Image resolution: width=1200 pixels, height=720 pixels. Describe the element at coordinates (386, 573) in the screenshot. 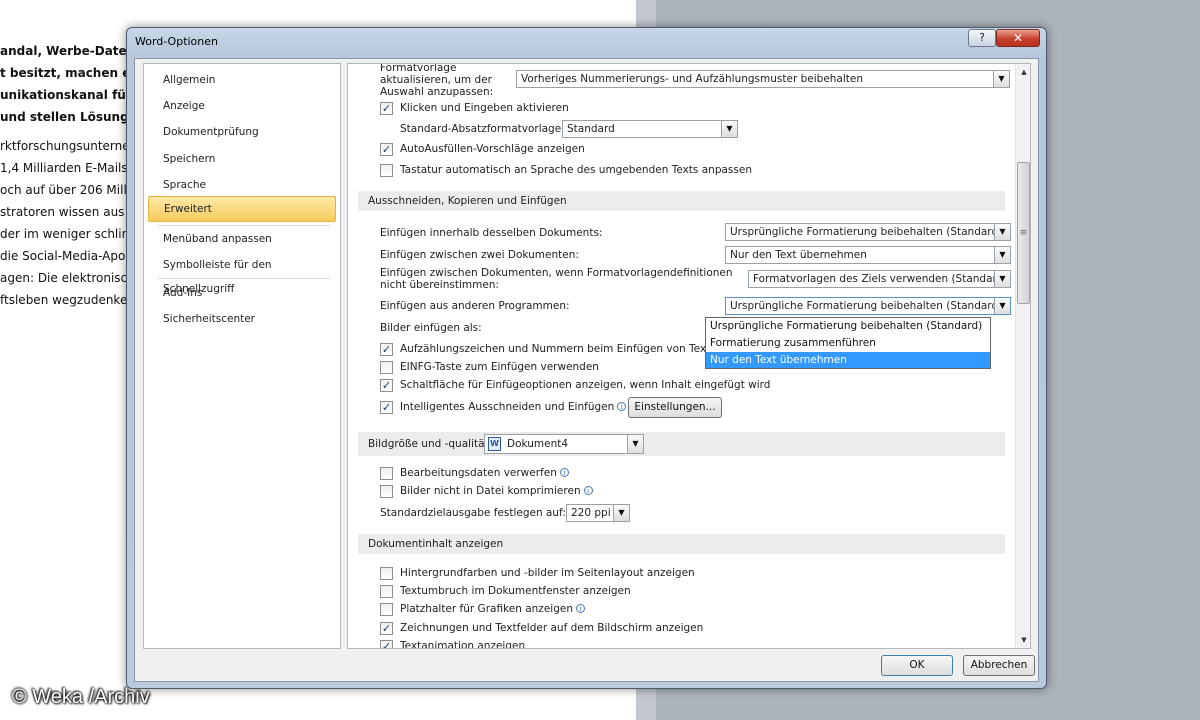

I see `background-colors-checkbox` at that location.